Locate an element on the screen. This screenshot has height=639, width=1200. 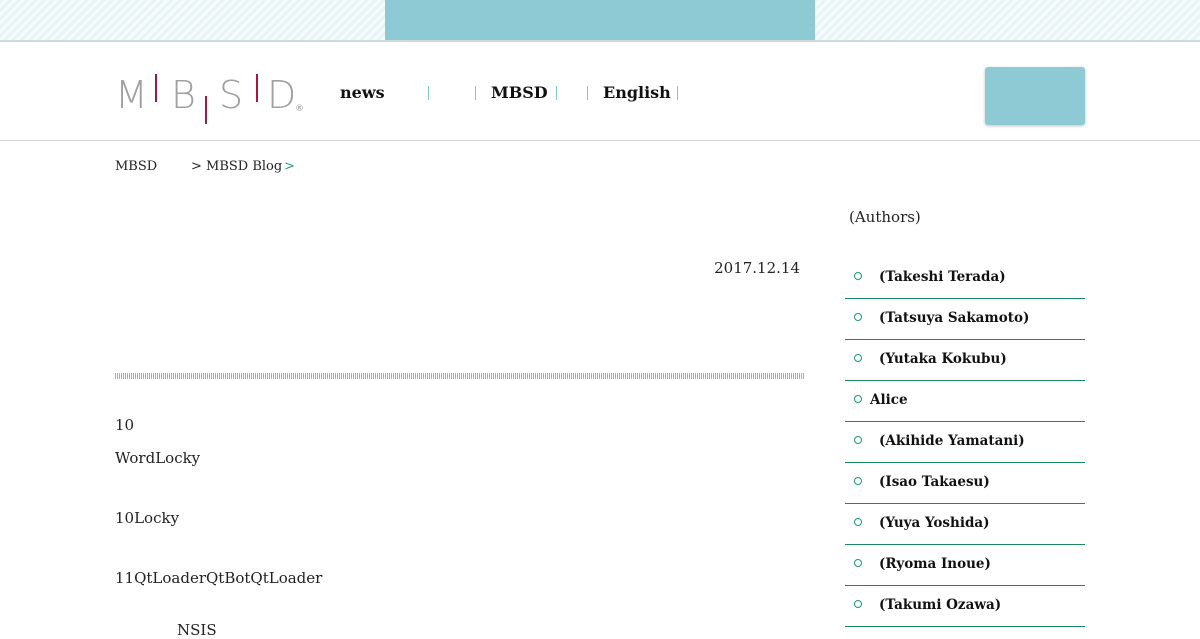
author-item: (Isao Takaesu) is located at coordinates (965, 483).